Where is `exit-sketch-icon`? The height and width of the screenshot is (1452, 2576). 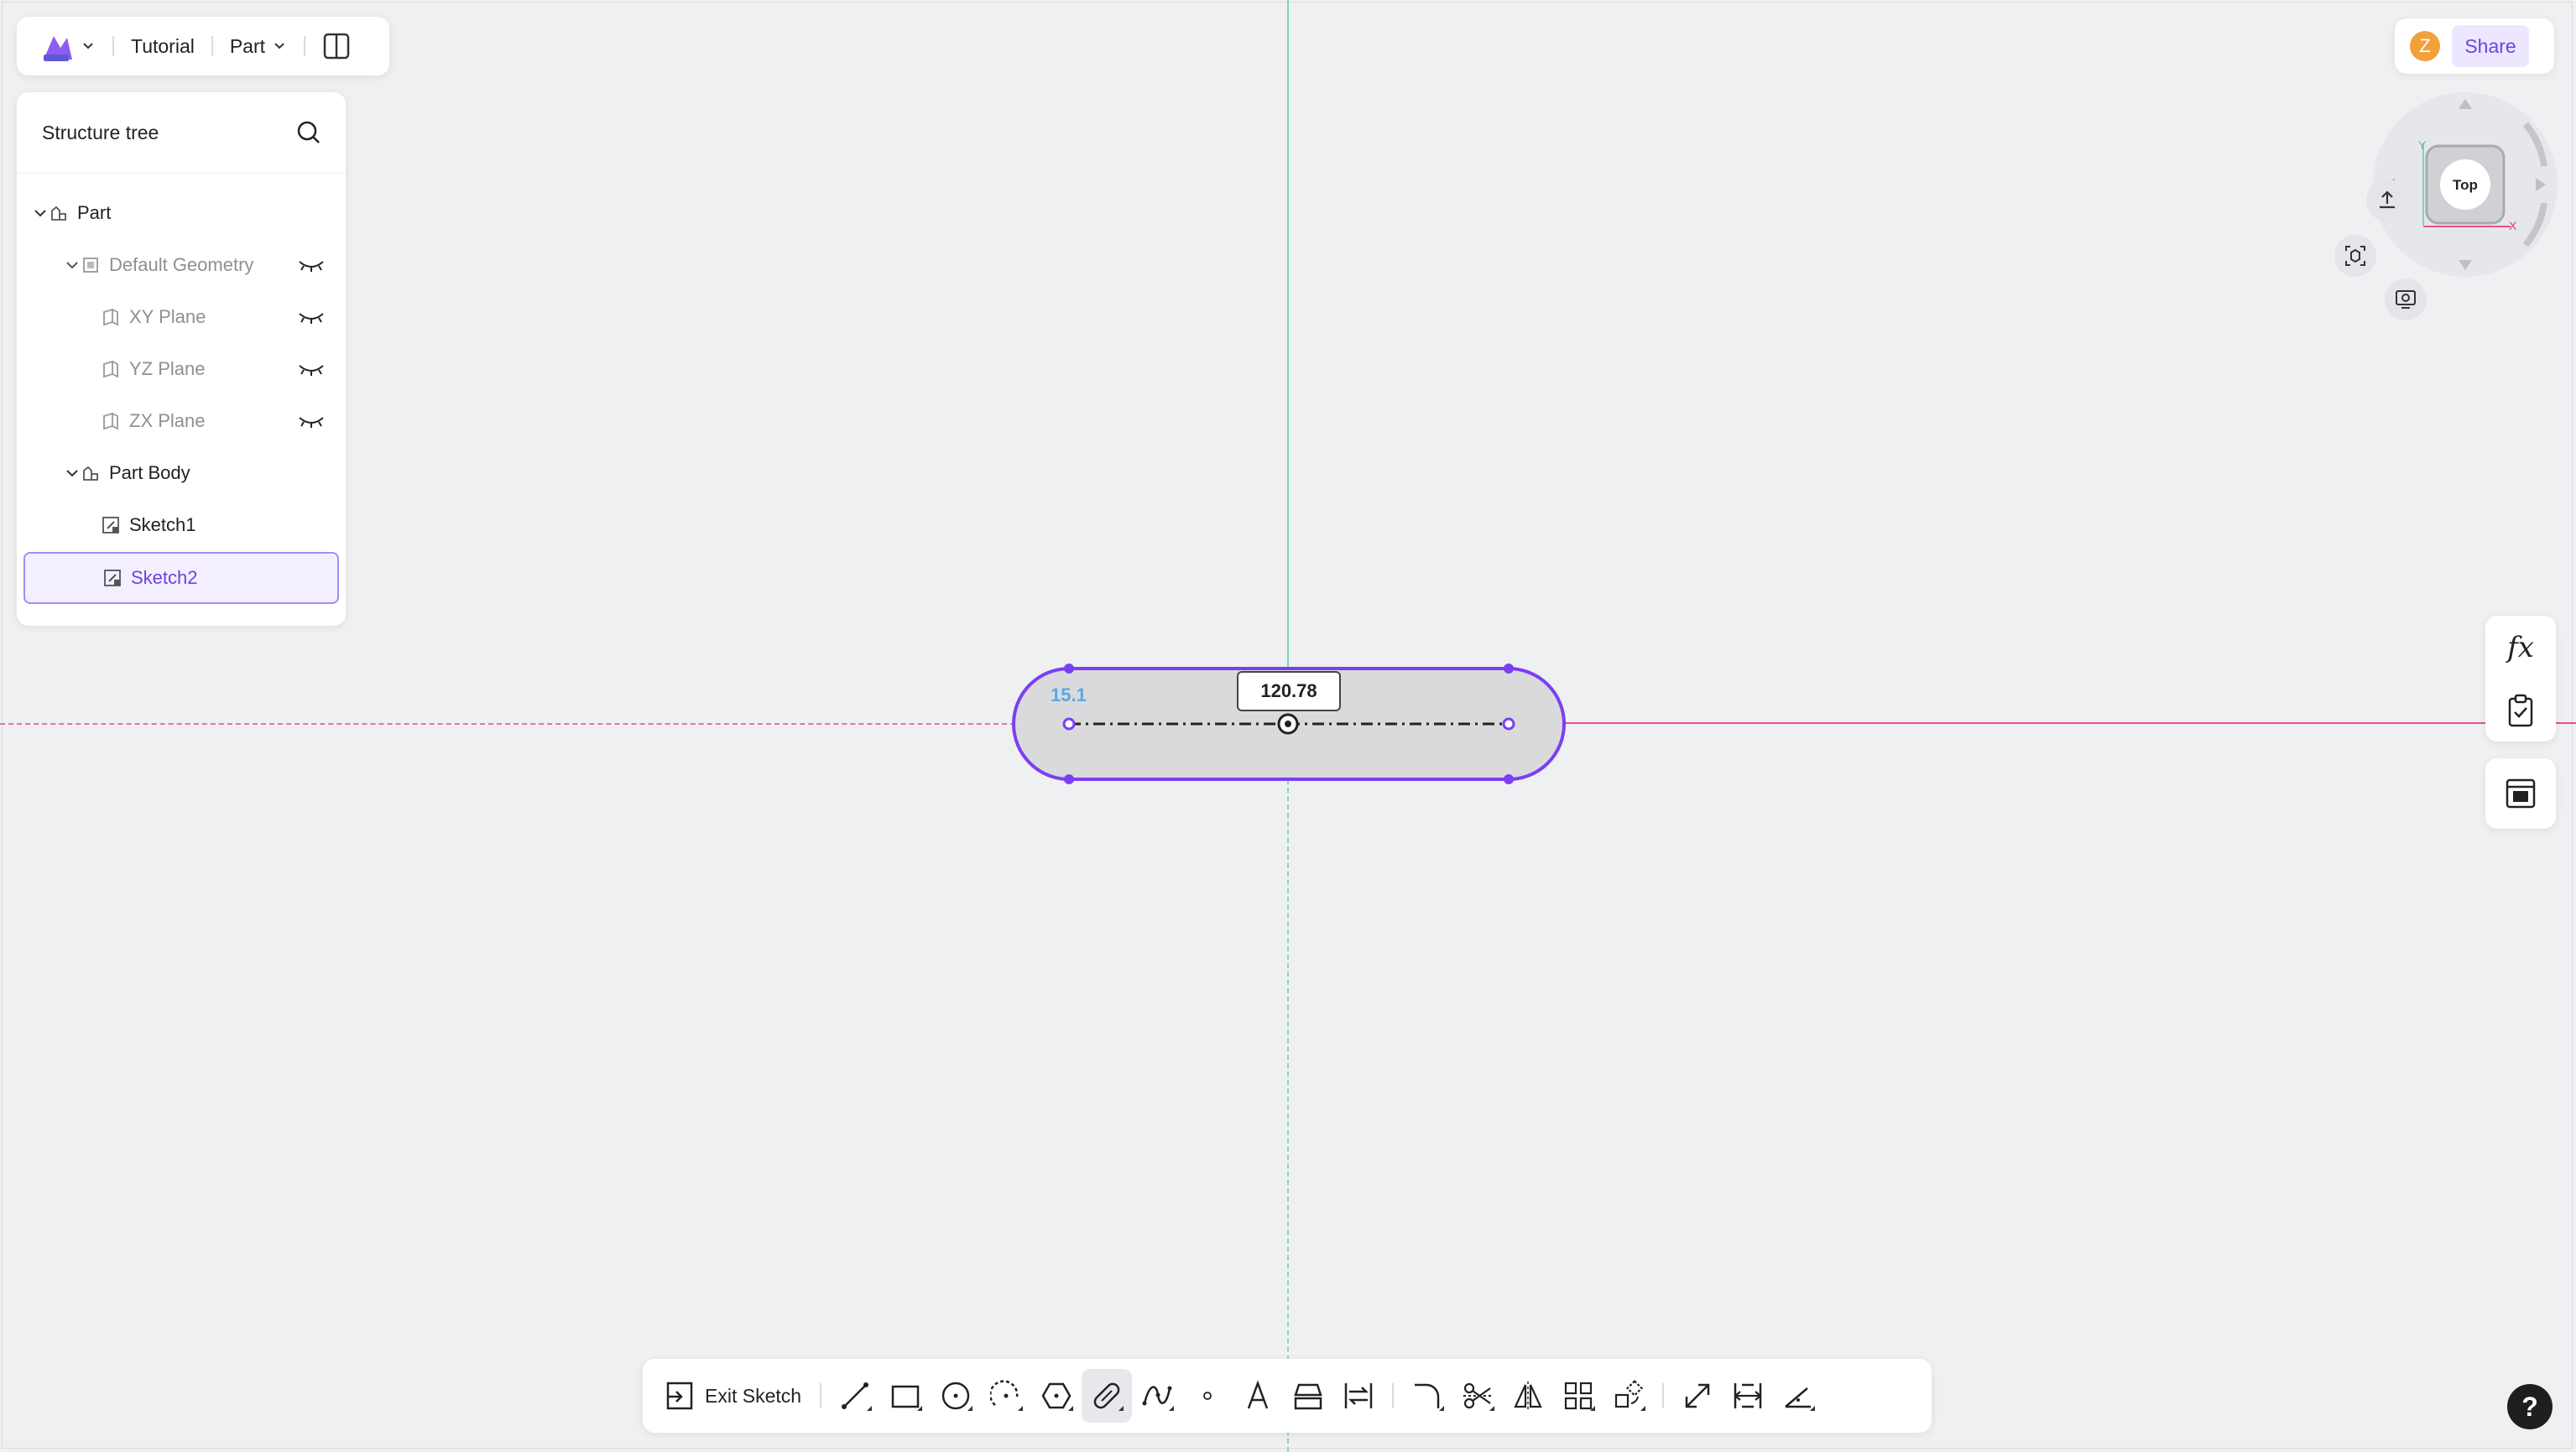
exit-sketch-icon is located at coordinates (679, 1396).